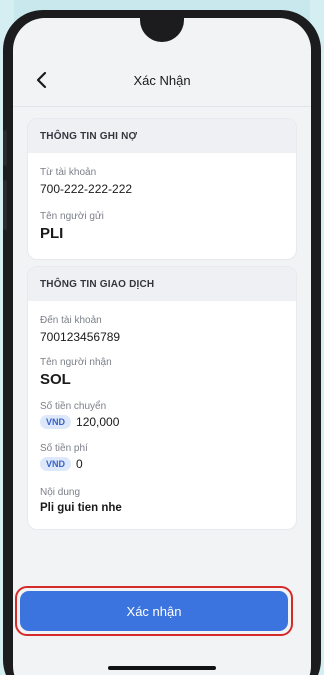 This screenshot has height=675, width=324. What do you see at coordinates (76, 362) in the screenshot?
I see `recipient-label: Tên người nhận` at bounding box center [76, 362].